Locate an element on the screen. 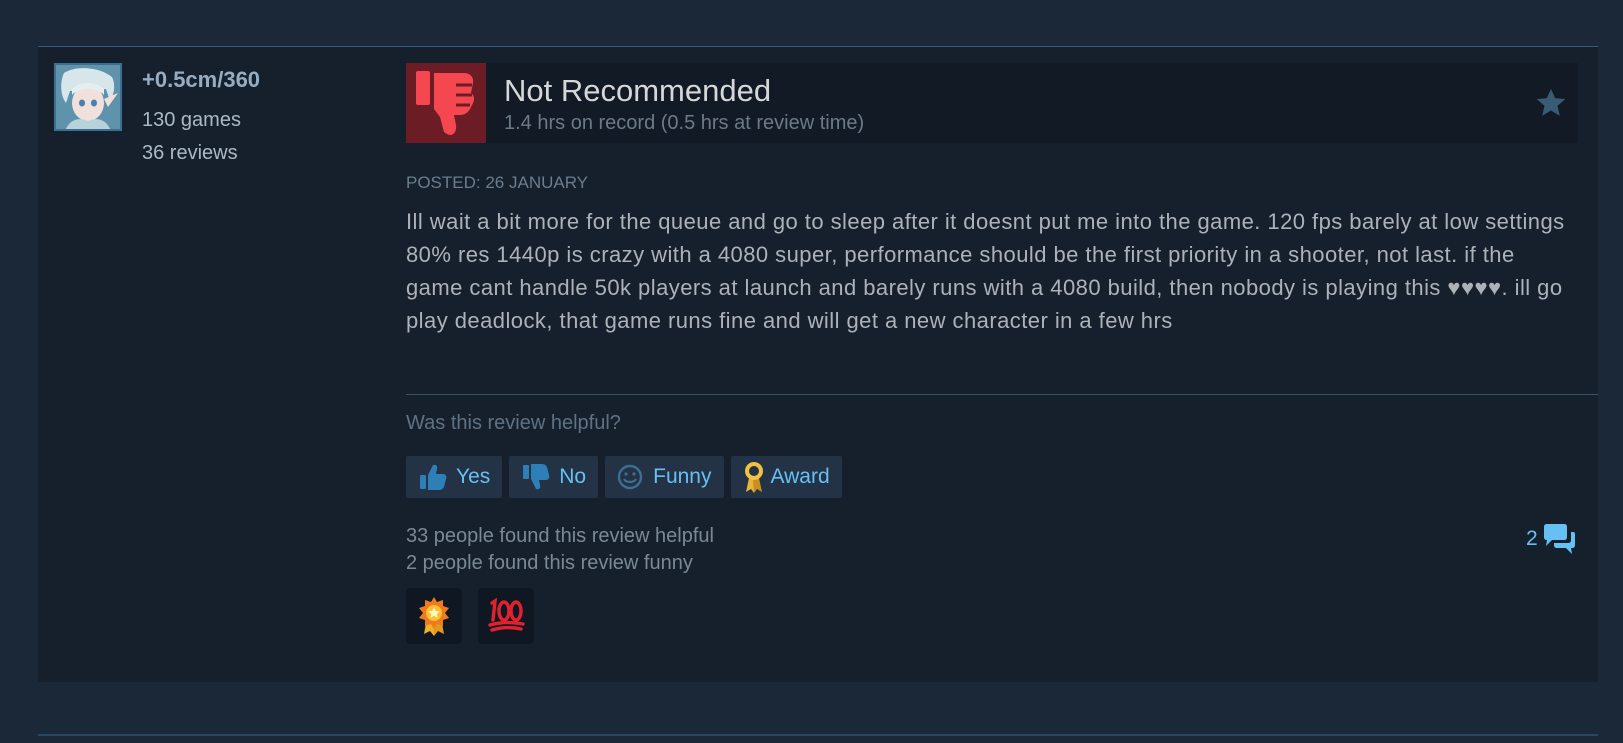  awards-row is located at coordinates (470, 616).